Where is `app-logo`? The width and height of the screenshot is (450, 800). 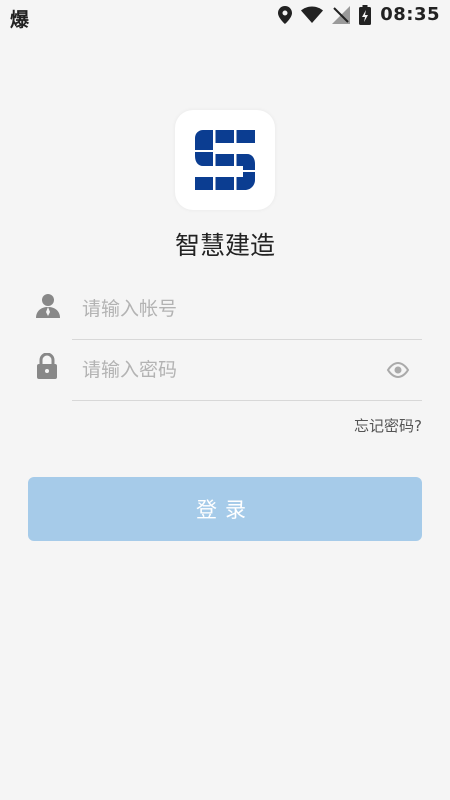 app-logo is located at coordinates (225, 160).